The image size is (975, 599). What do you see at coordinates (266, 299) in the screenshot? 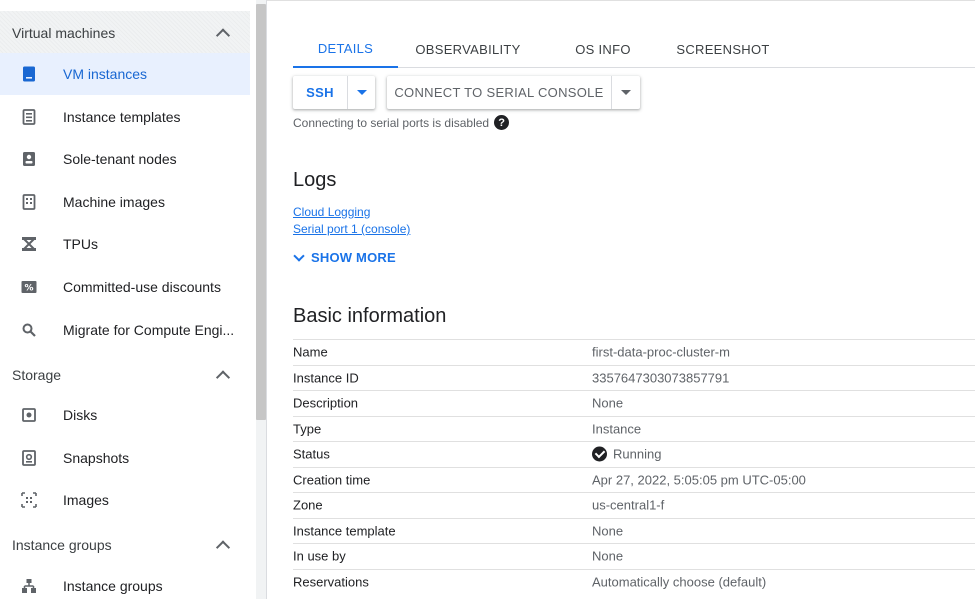
I see `sidebar-divider` at bounding box center [266, 299].